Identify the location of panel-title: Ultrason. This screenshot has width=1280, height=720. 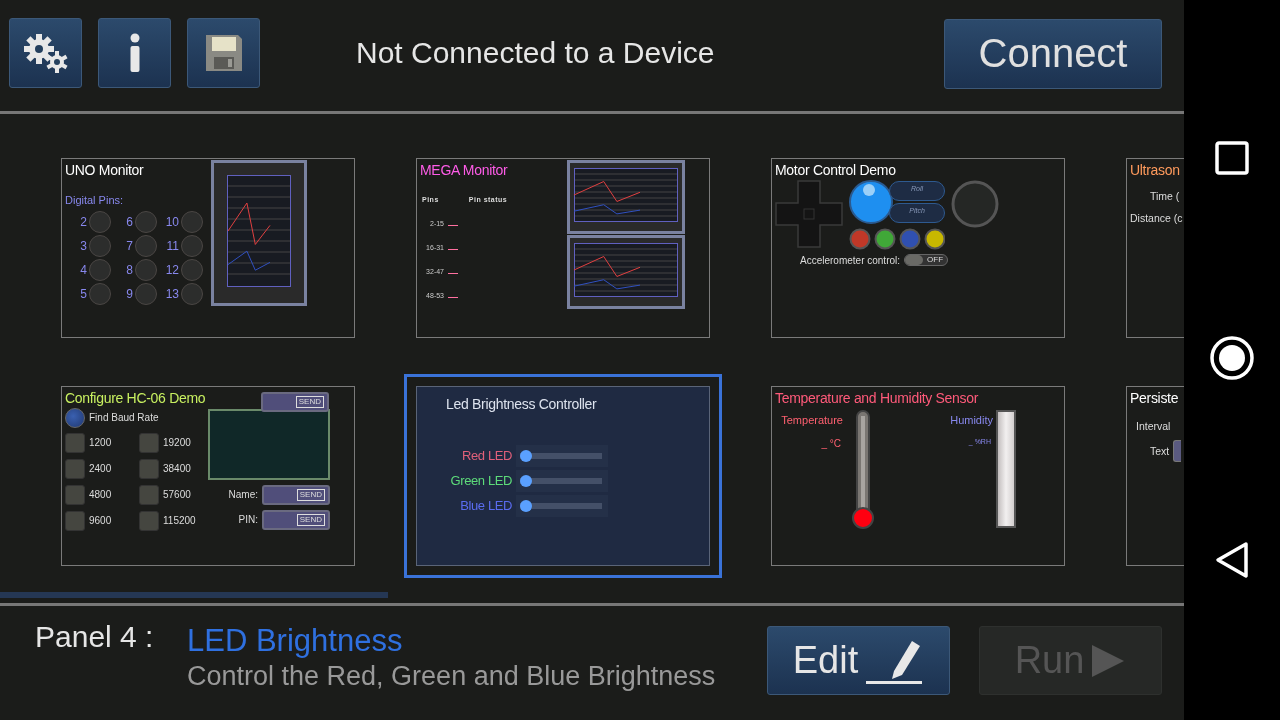
(1155, 170).